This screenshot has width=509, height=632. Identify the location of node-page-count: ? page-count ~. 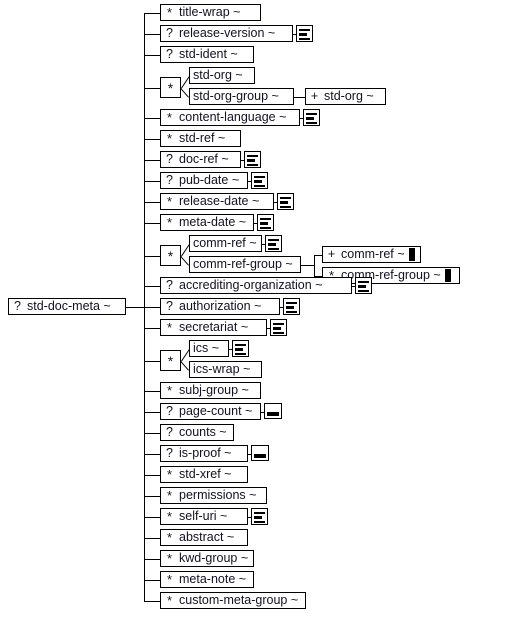
(210, 411).